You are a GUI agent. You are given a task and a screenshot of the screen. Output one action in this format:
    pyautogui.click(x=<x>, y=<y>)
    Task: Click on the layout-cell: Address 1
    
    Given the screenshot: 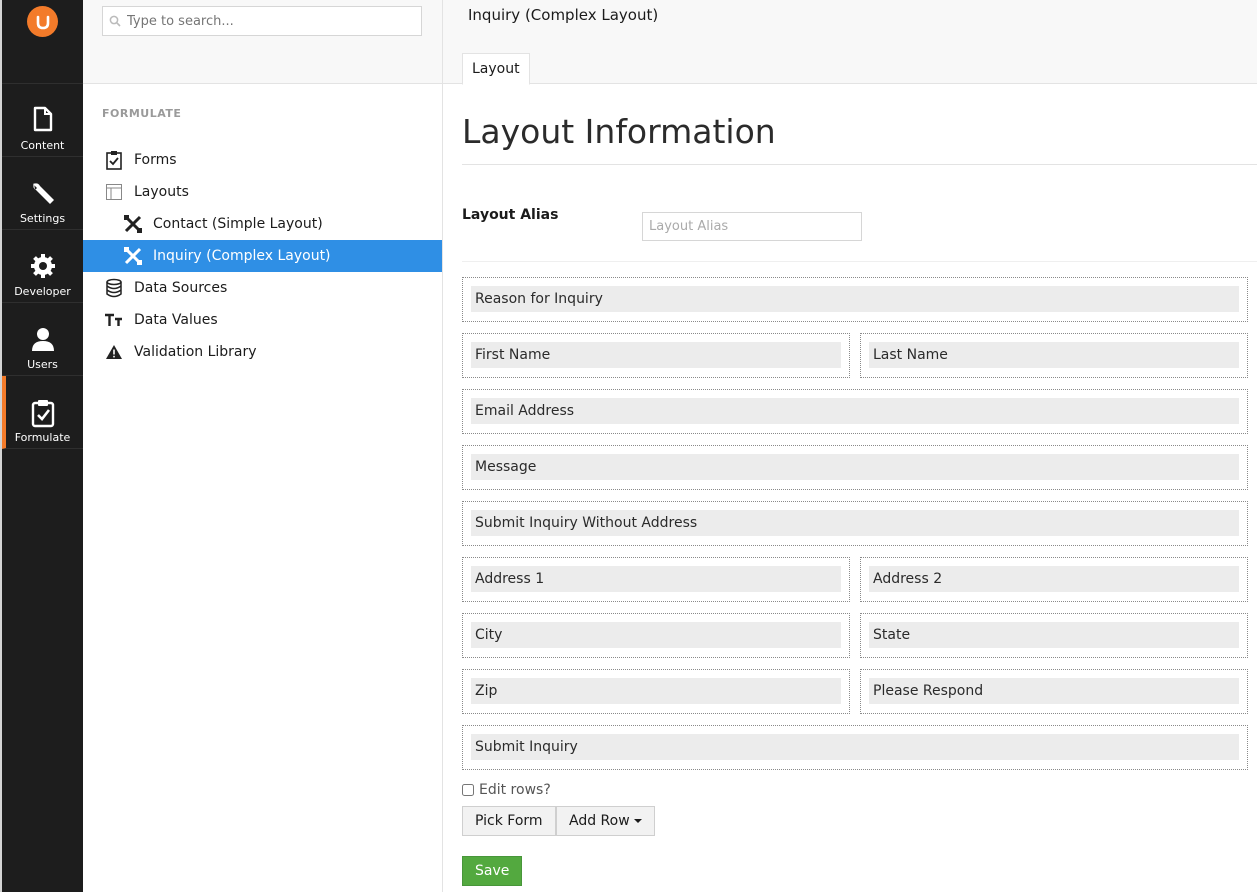 What is the action you would take?
    pyautogui.click(x=656, y=579)
    